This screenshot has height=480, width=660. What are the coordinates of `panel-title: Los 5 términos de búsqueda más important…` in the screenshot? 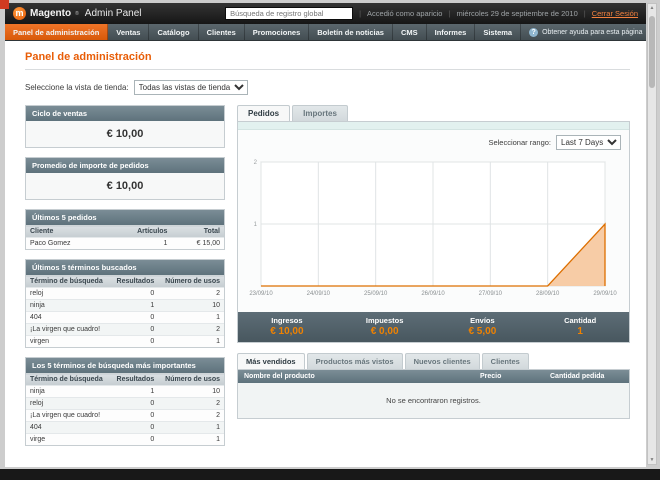 It's located at (125, 365).